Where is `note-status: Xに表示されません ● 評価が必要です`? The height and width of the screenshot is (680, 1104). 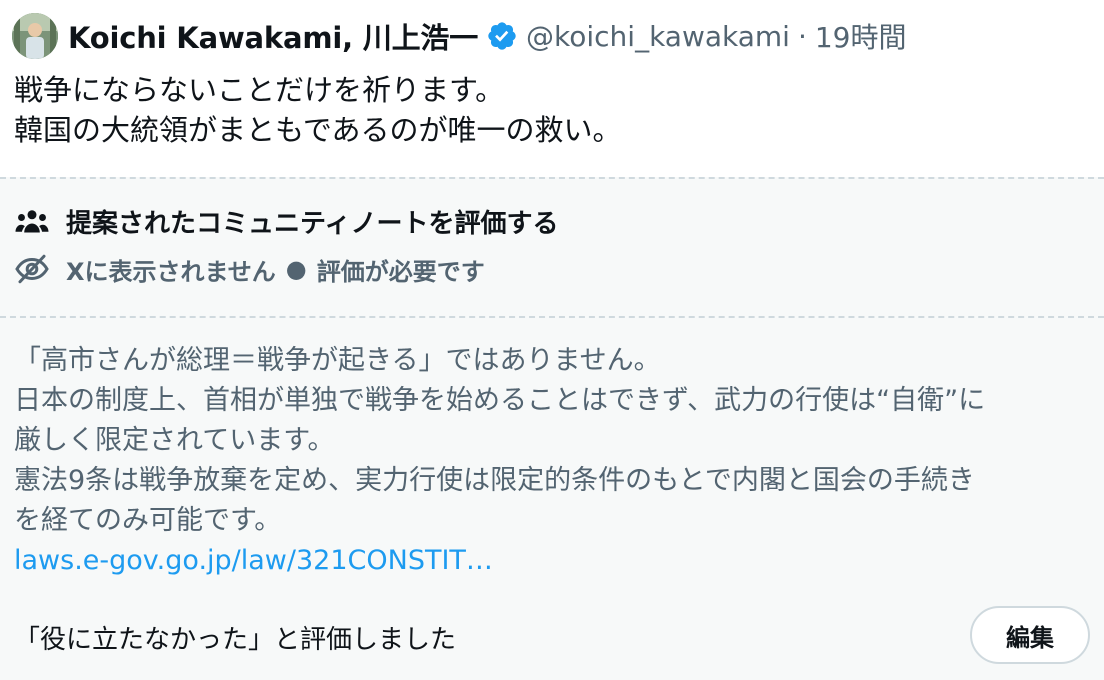 note-status: Xに表示されません ● 評価が必要です is located at coordinates (249, 269).